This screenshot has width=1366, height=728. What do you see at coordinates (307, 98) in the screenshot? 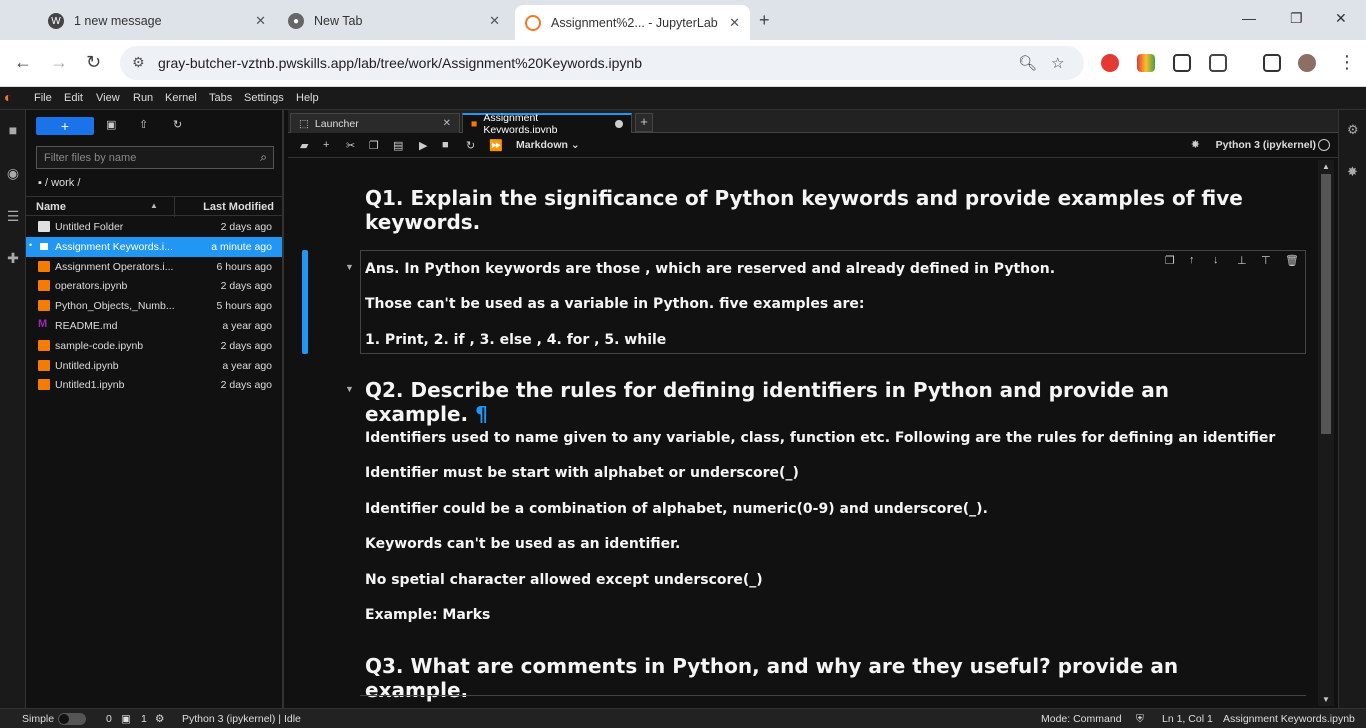
I see `menu-help: Help` at bounding box center [307, 98].